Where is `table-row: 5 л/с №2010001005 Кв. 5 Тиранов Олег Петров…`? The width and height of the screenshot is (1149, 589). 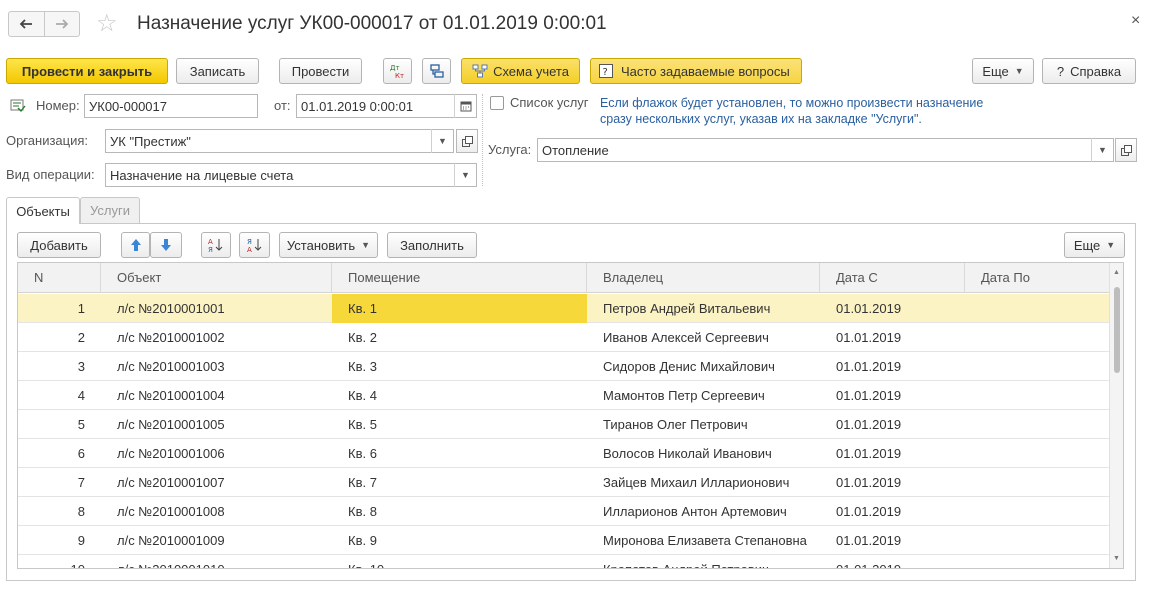
table-row: 5 л/с №2010001005 Кв. 5 Тиранов Олег Петров… is located at coordinates (564, 424).